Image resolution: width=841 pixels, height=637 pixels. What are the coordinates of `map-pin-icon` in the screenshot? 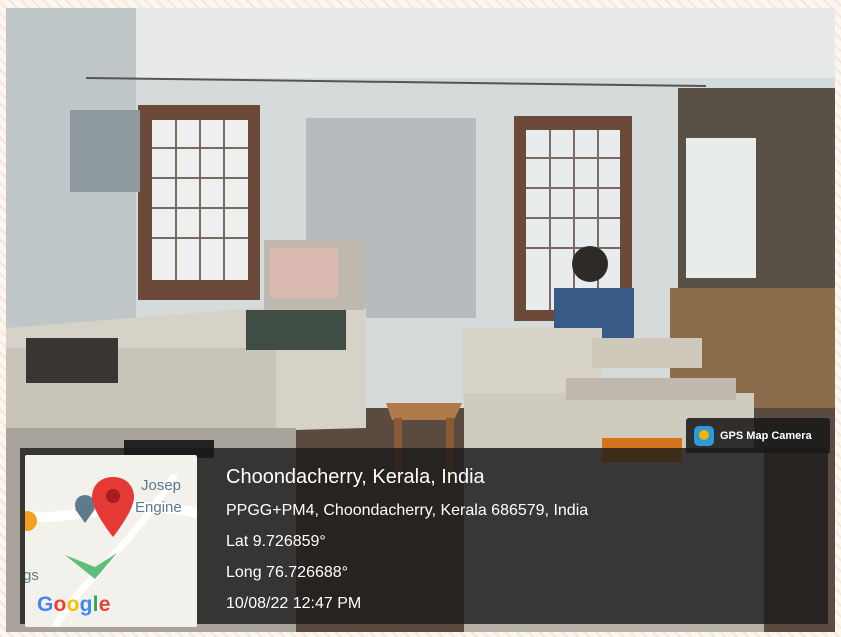 It's located at (113, 507).